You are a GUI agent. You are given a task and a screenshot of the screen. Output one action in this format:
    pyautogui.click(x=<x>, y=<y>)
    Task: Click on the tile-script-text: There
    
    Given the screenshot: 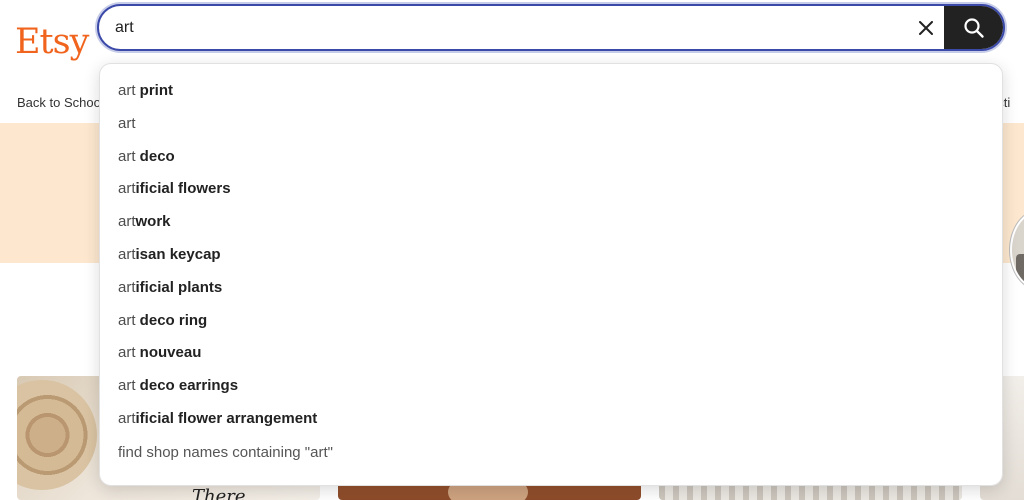 What is the action you would take?
    pyautogui.click(x=219, y=493)
    